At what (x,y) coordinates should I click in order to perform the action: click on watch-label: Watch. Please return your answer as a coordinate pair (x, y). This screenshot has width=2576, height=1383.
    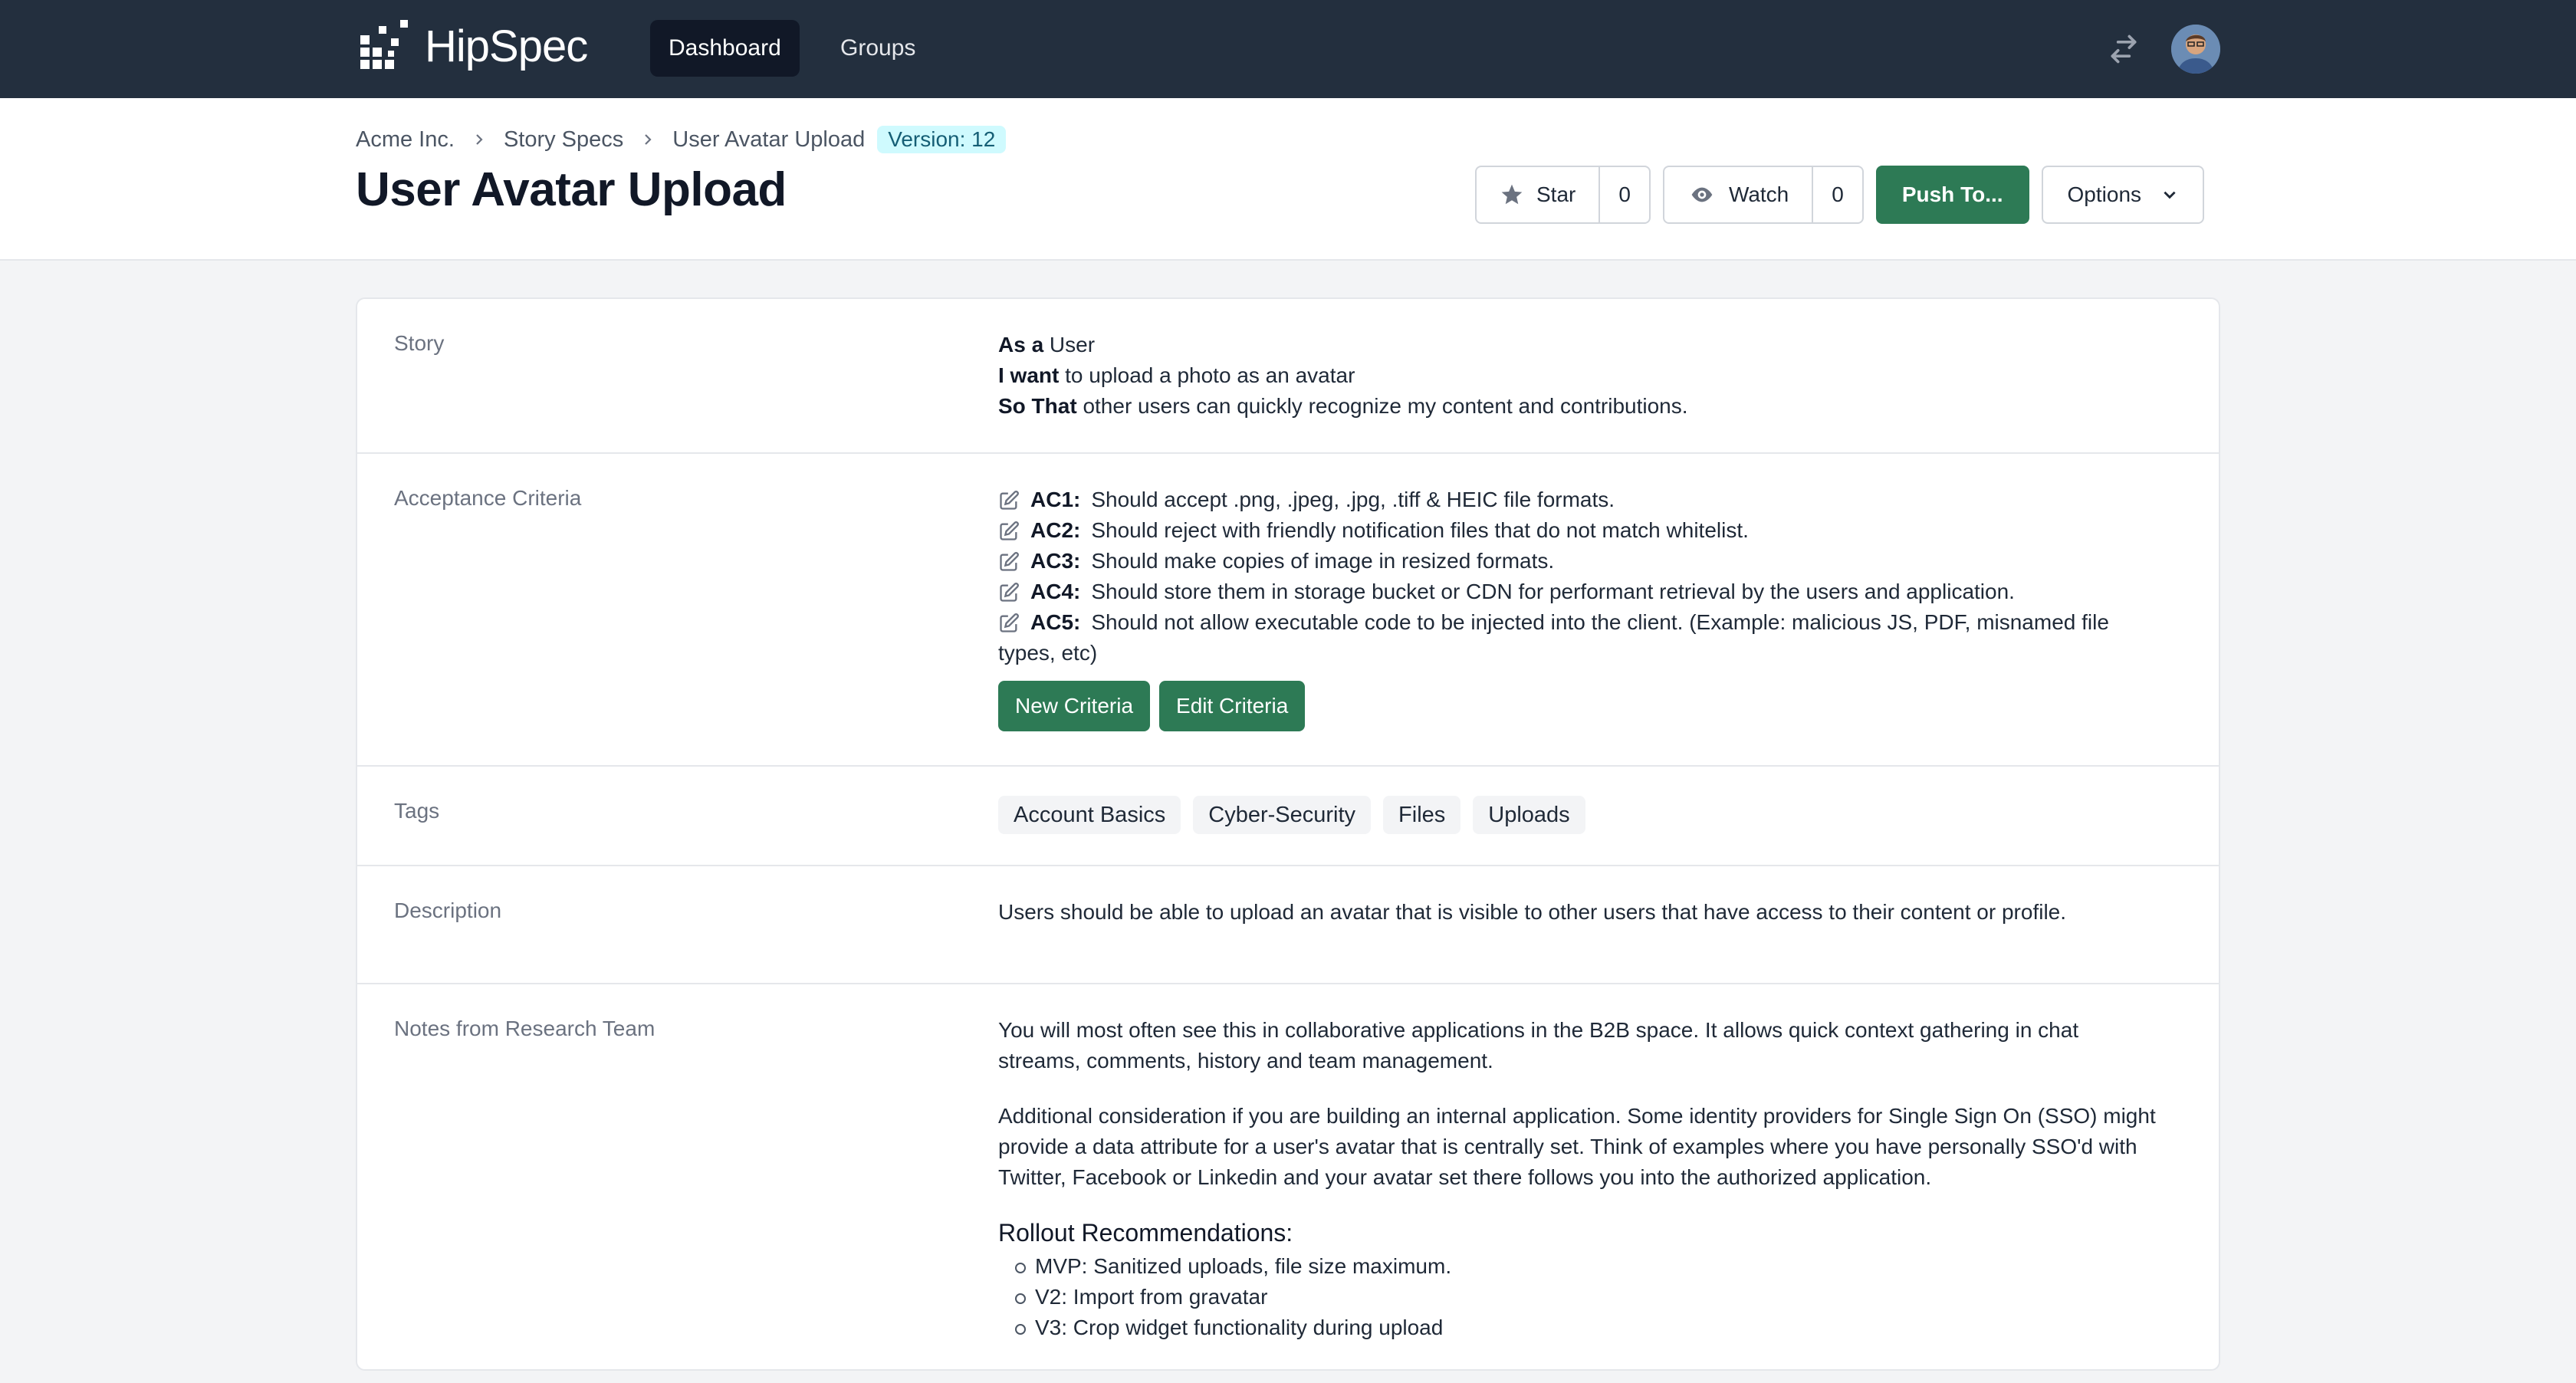
    Looking at the image, I should click on (1758, 194).